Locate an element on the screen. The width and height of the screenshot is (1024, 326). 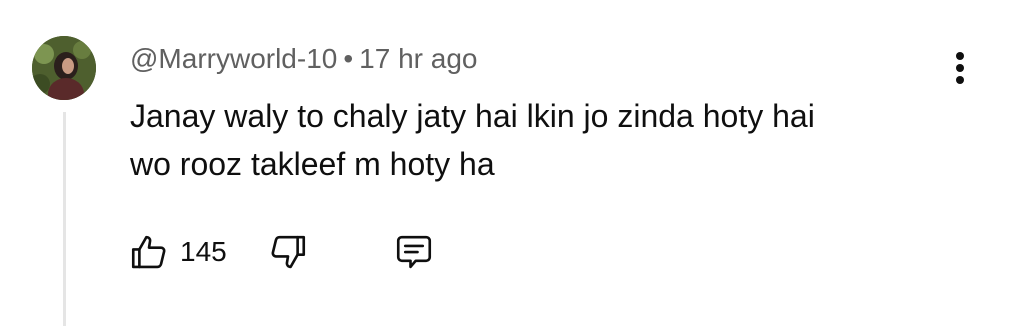
comment-text-line: wo rooz takleef m hoty ha is located at coordinates (312, 164).